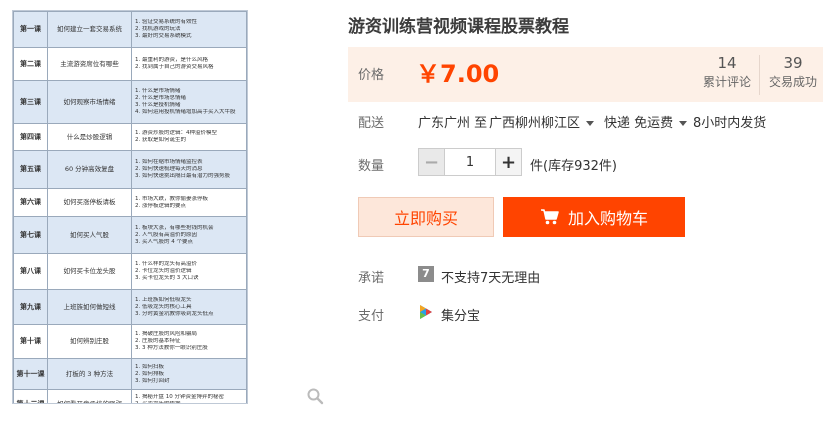 The height and width of the screenshot is (426, 825). Describe the element at coordinates (30, 169) in the screenshot. I see `course-lesson: 第五课` at that location.